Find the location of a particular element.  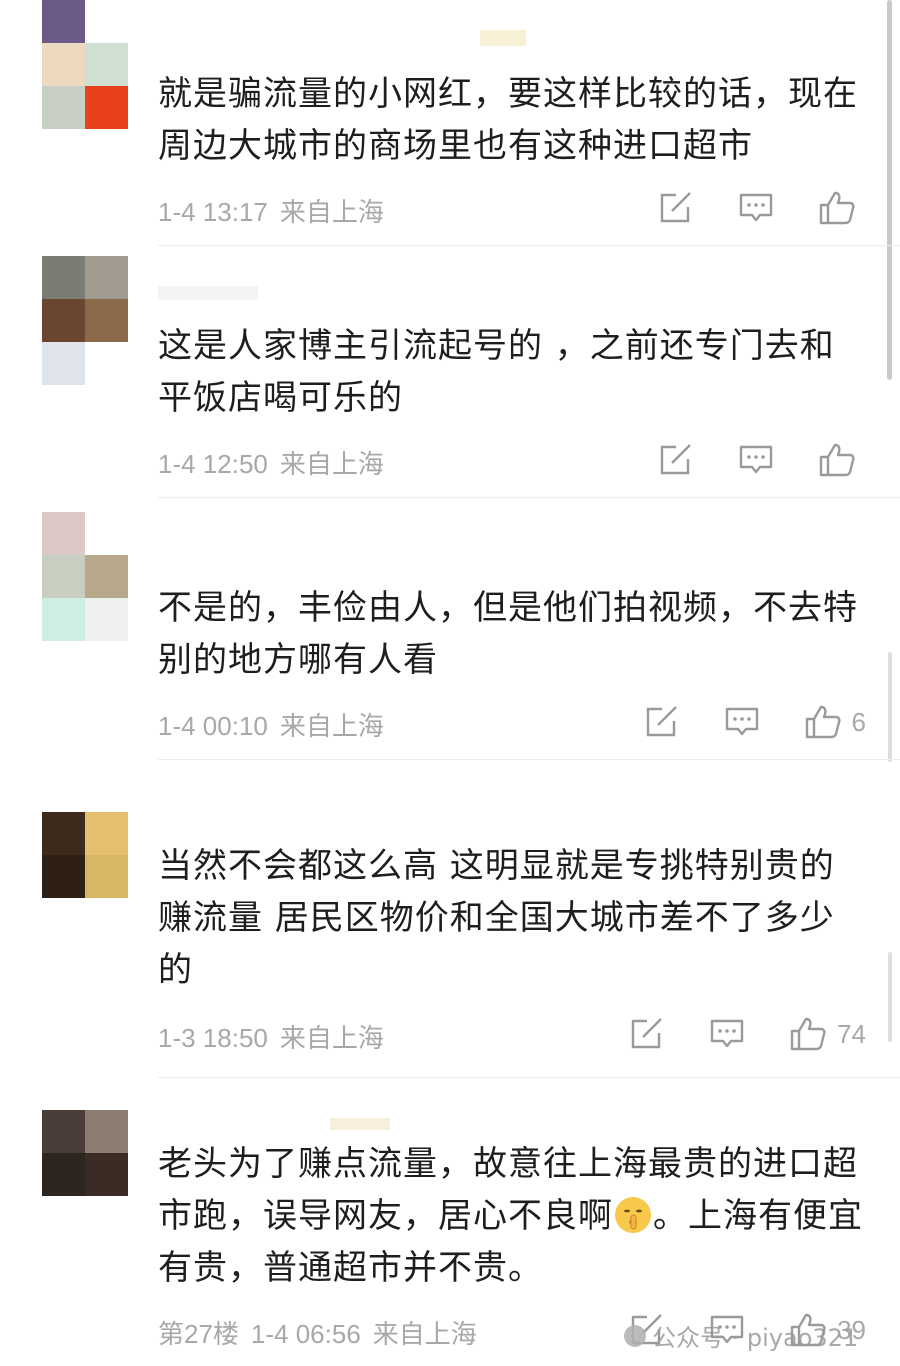

comment-text: 就是骗流量的小网红，要这样比较的话，现在周边大城市的商场里也有这种进口超市 is located at coordinates (508, 120).